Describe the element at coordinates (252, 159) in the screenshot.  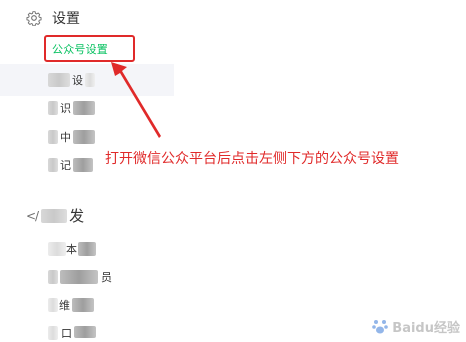
I see `annotation-text: 打开微信公众平台后点击左侧下方的公众号设置` at that location.